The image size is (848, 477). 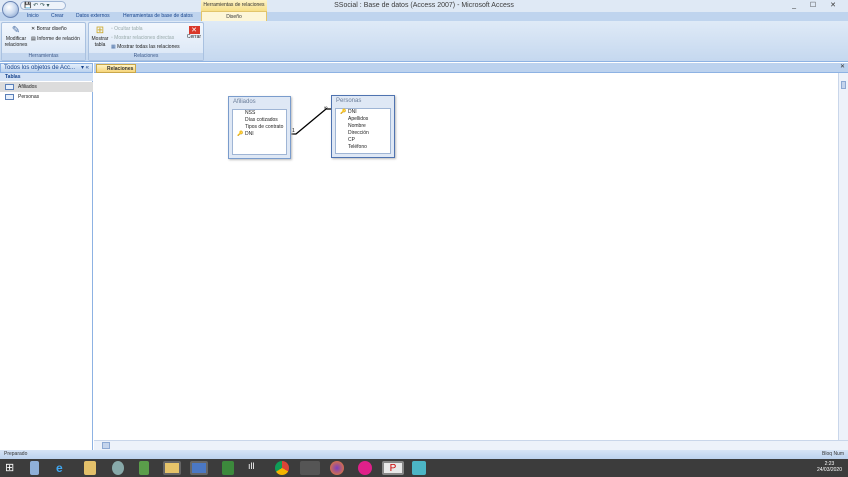 What do you see at coordinates (256, 468) in the screenshot?
I see `app-icon: ıll` at bounding box center [256, 468].